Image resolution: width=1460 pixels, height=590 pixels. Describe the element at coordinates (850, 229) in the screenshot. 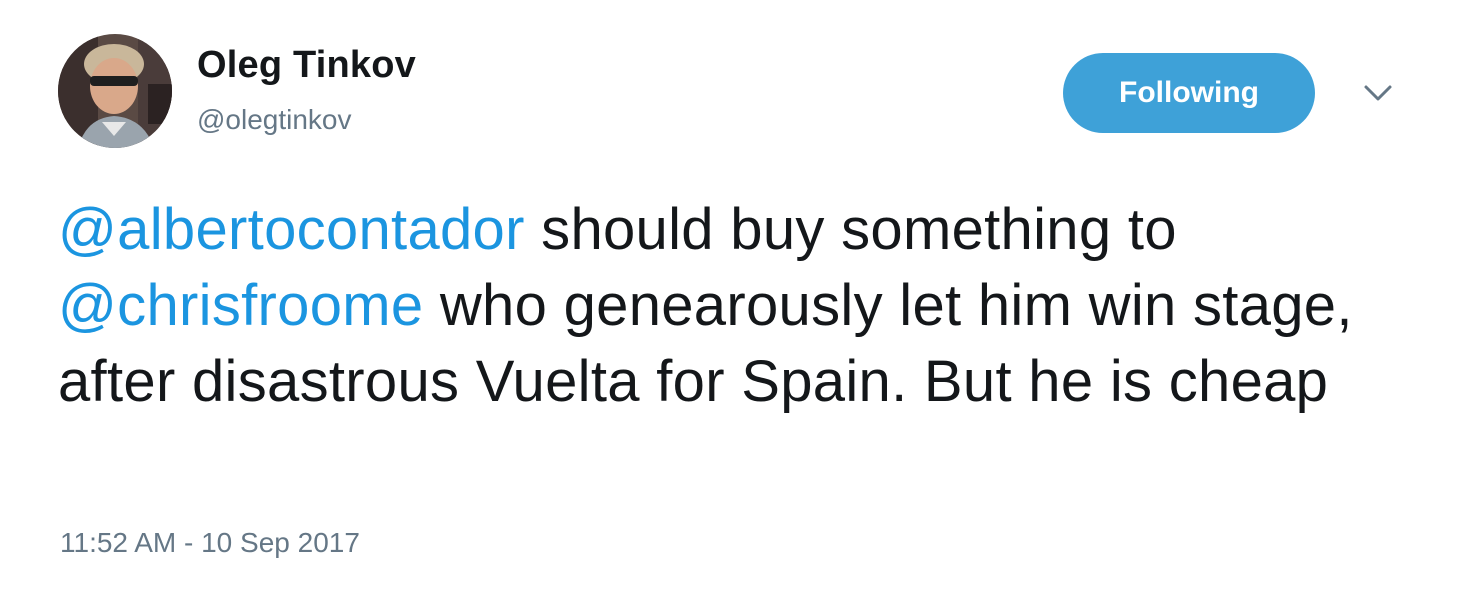

I see `tweet-text-segment: should buy something to` at that location.